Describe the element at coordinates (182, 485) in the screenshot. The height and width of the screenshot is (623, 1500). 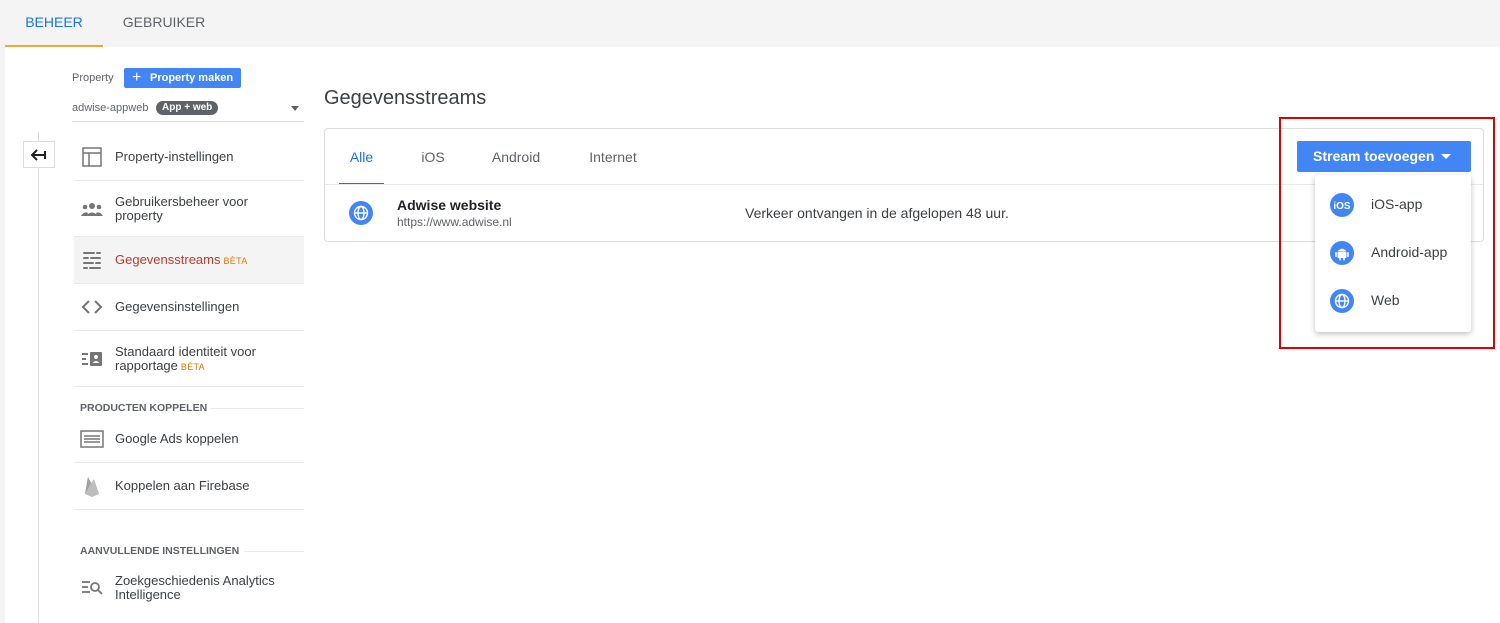
I see `sidebar-item-label: Koppelen aan Firebase` at that location.